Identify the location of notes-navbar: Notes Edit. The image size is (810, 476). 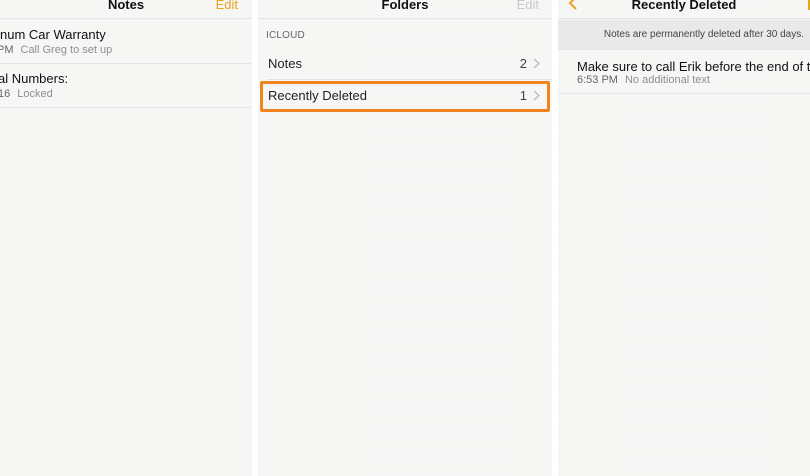
(126, 9).